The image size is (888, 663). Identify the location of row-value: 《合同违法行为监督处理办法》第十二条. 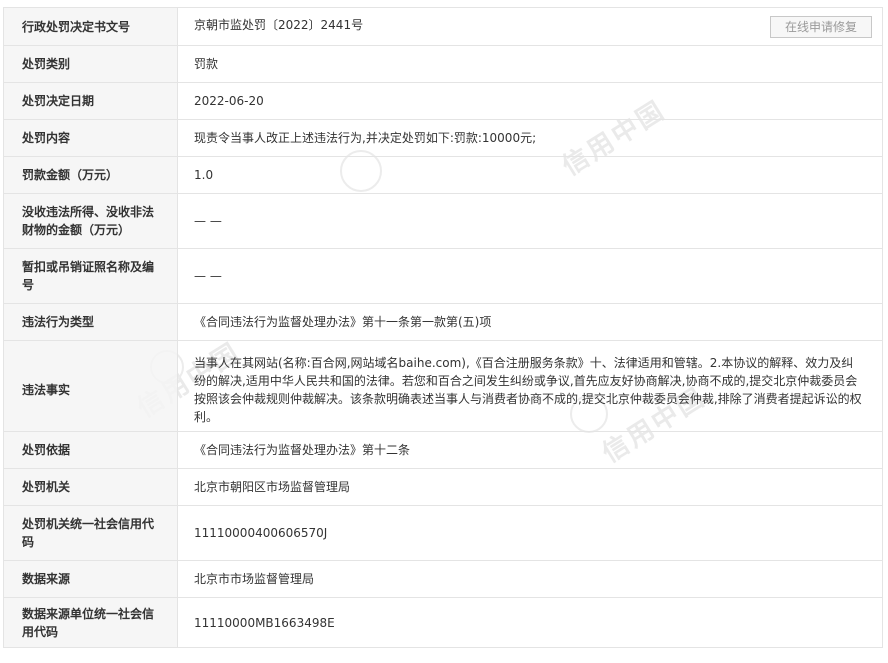
(530, 450).